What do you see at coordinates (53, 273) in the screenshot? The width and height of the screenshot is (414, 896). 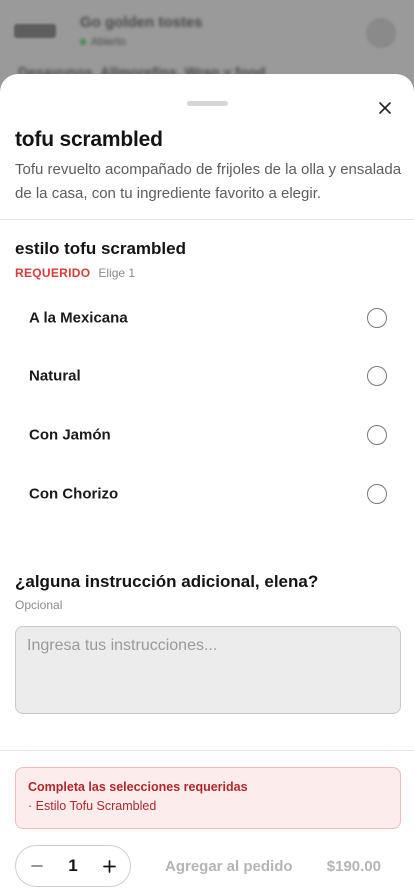 I see `required-badge: REQUERIDO` at bounding box center [53, 273].